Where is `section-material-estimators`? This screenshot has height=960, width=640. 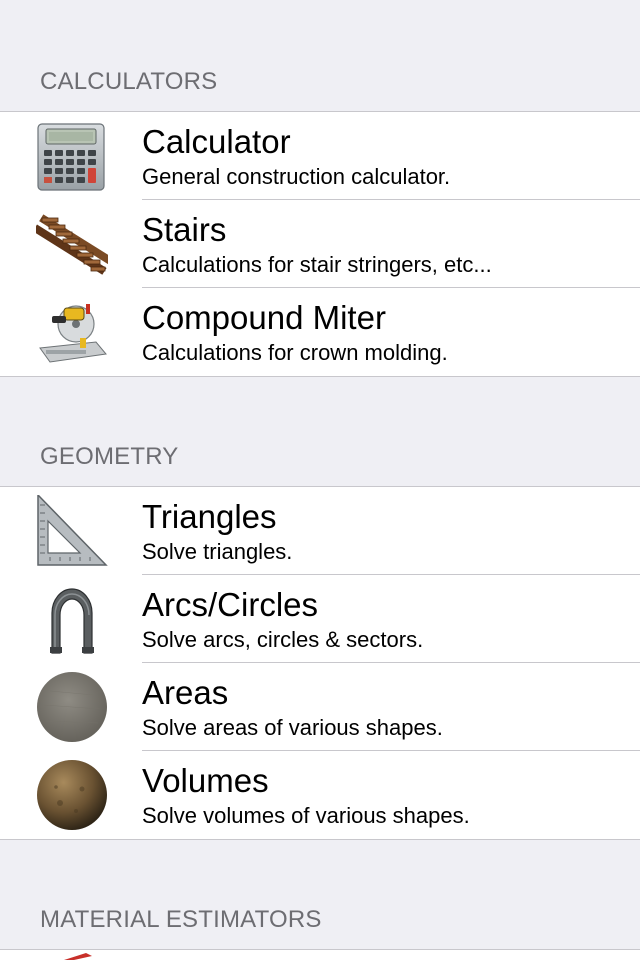 section-material-estimators is located at coordinates (320, 954).